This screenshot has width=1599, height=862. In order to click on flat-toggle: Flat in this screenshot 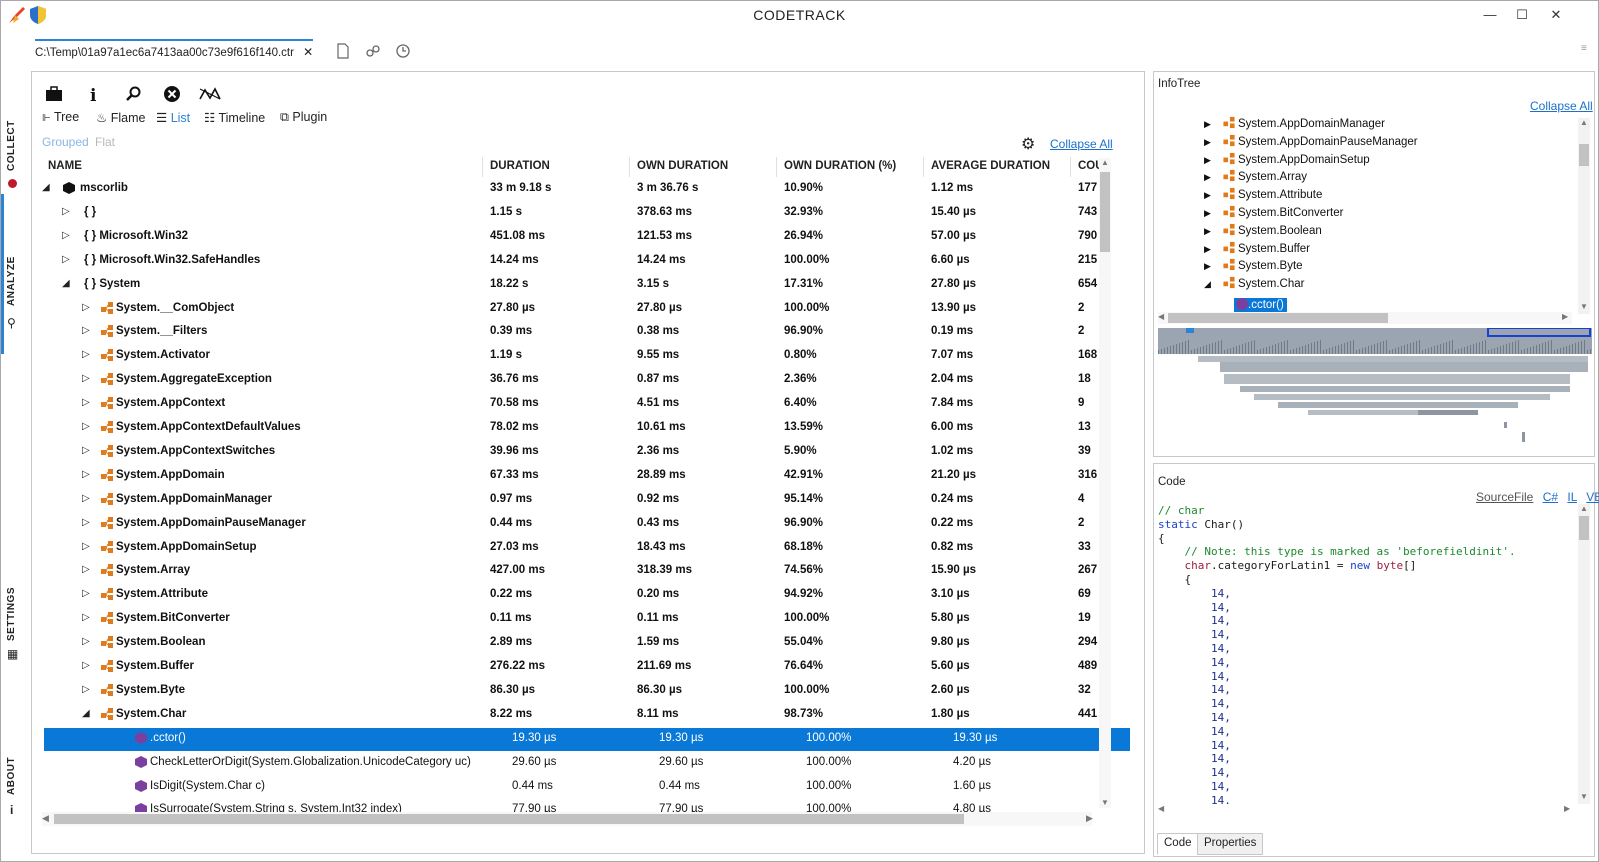, I will do `click(105, 142)`.